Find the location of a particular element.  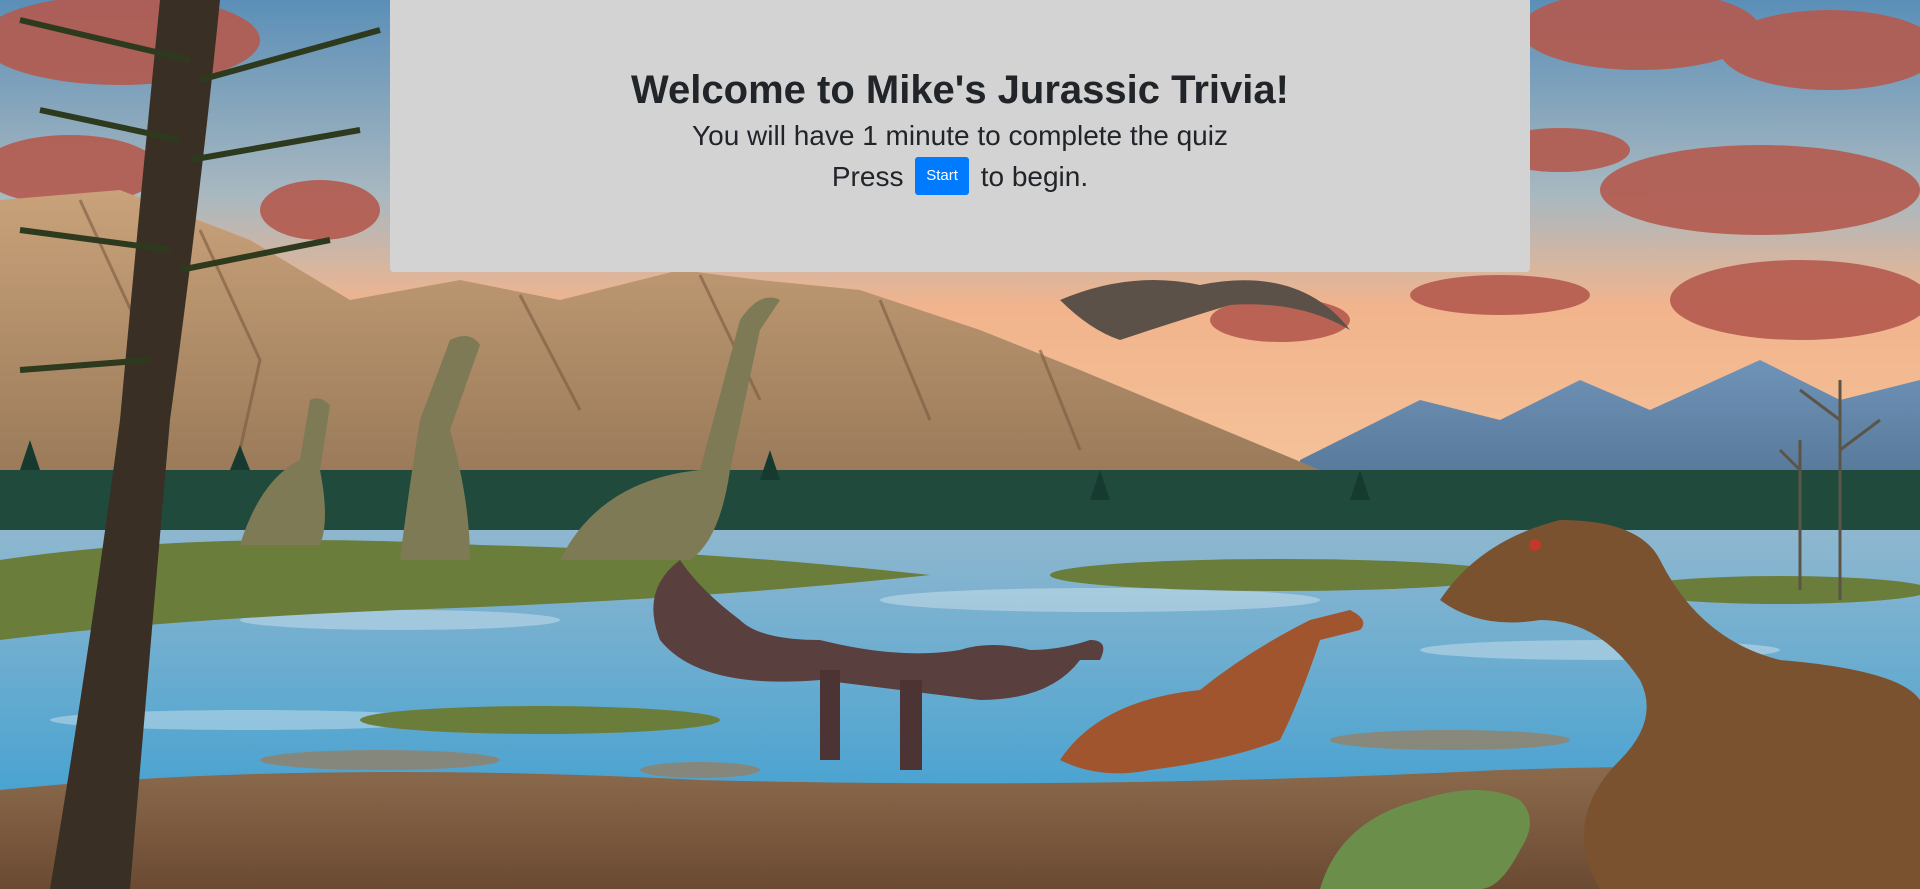

start-instruction: Press Start to begin. is located at coordinates (960, 178).